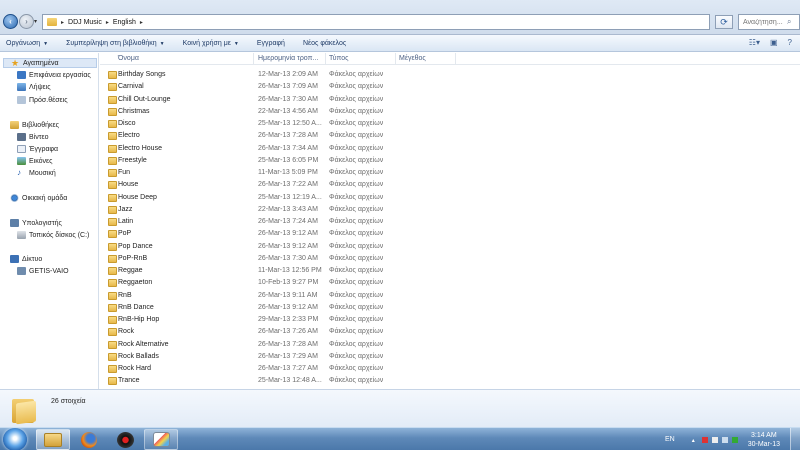 The width and height of the screenshot is (800, 450). Describe the element at coordinates (795, 439) in the screenshot. I see `show-desktop-button` at that location.